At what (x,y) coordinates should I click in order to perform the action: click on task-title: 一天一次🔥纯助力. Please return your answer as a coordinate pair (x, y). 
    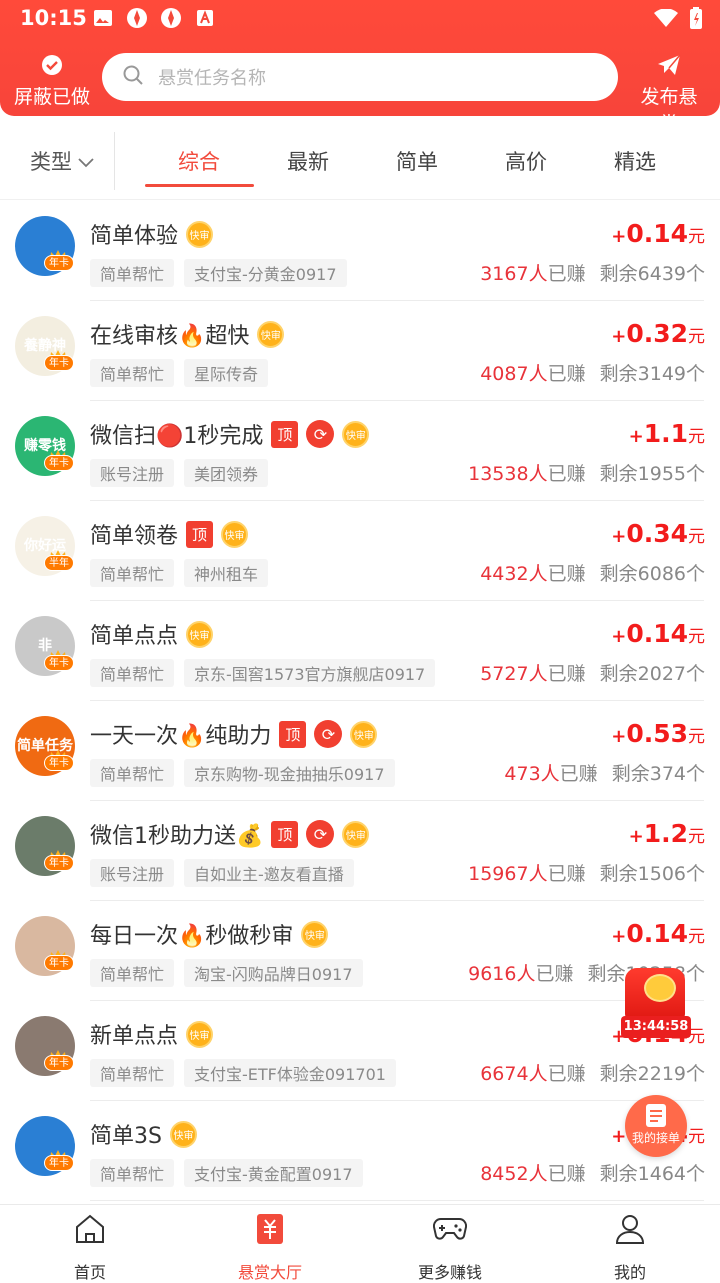
    Looking at the image, I should click on (181, 736).